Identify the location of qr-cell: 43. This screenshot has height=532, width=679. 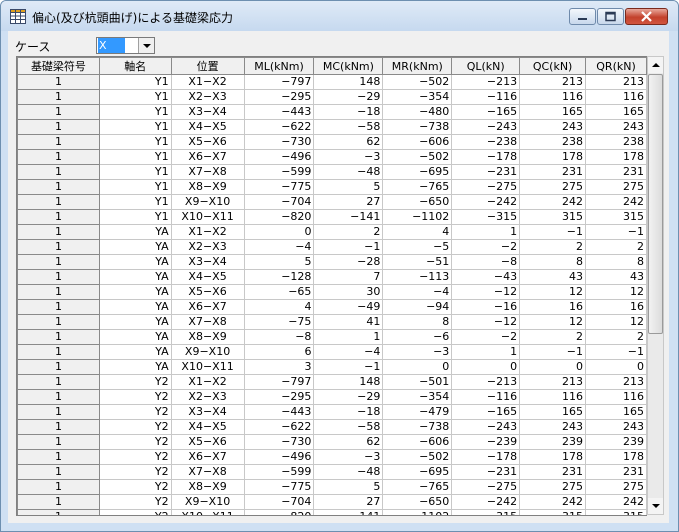
(616, 277).